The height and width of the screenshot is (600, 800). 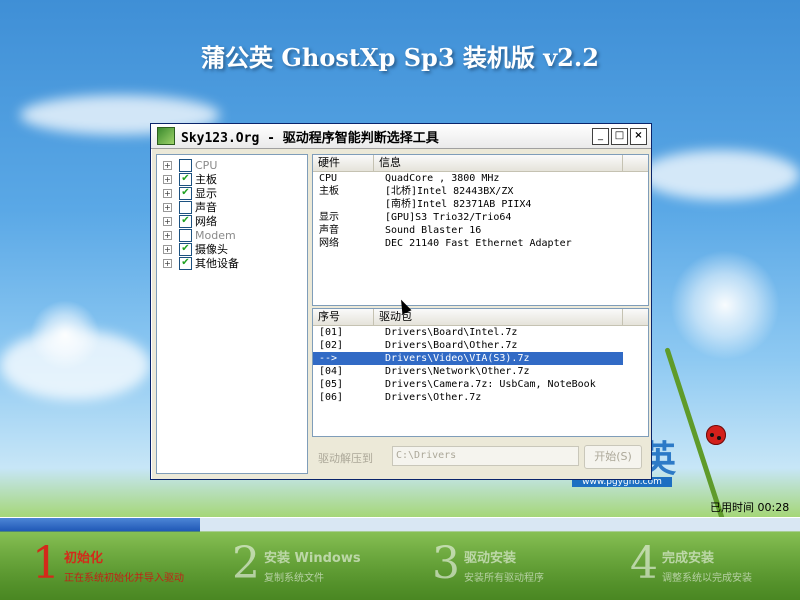 I want to click on step-number: 1, so click(x=46, y=563).